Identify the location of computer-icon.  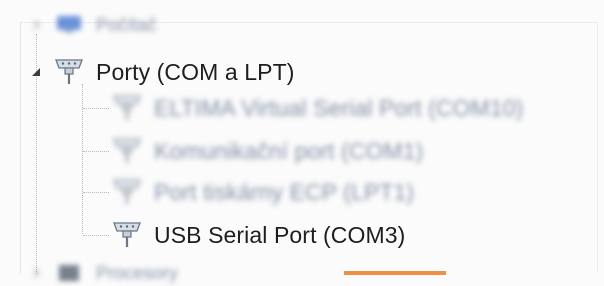
(69, 25).